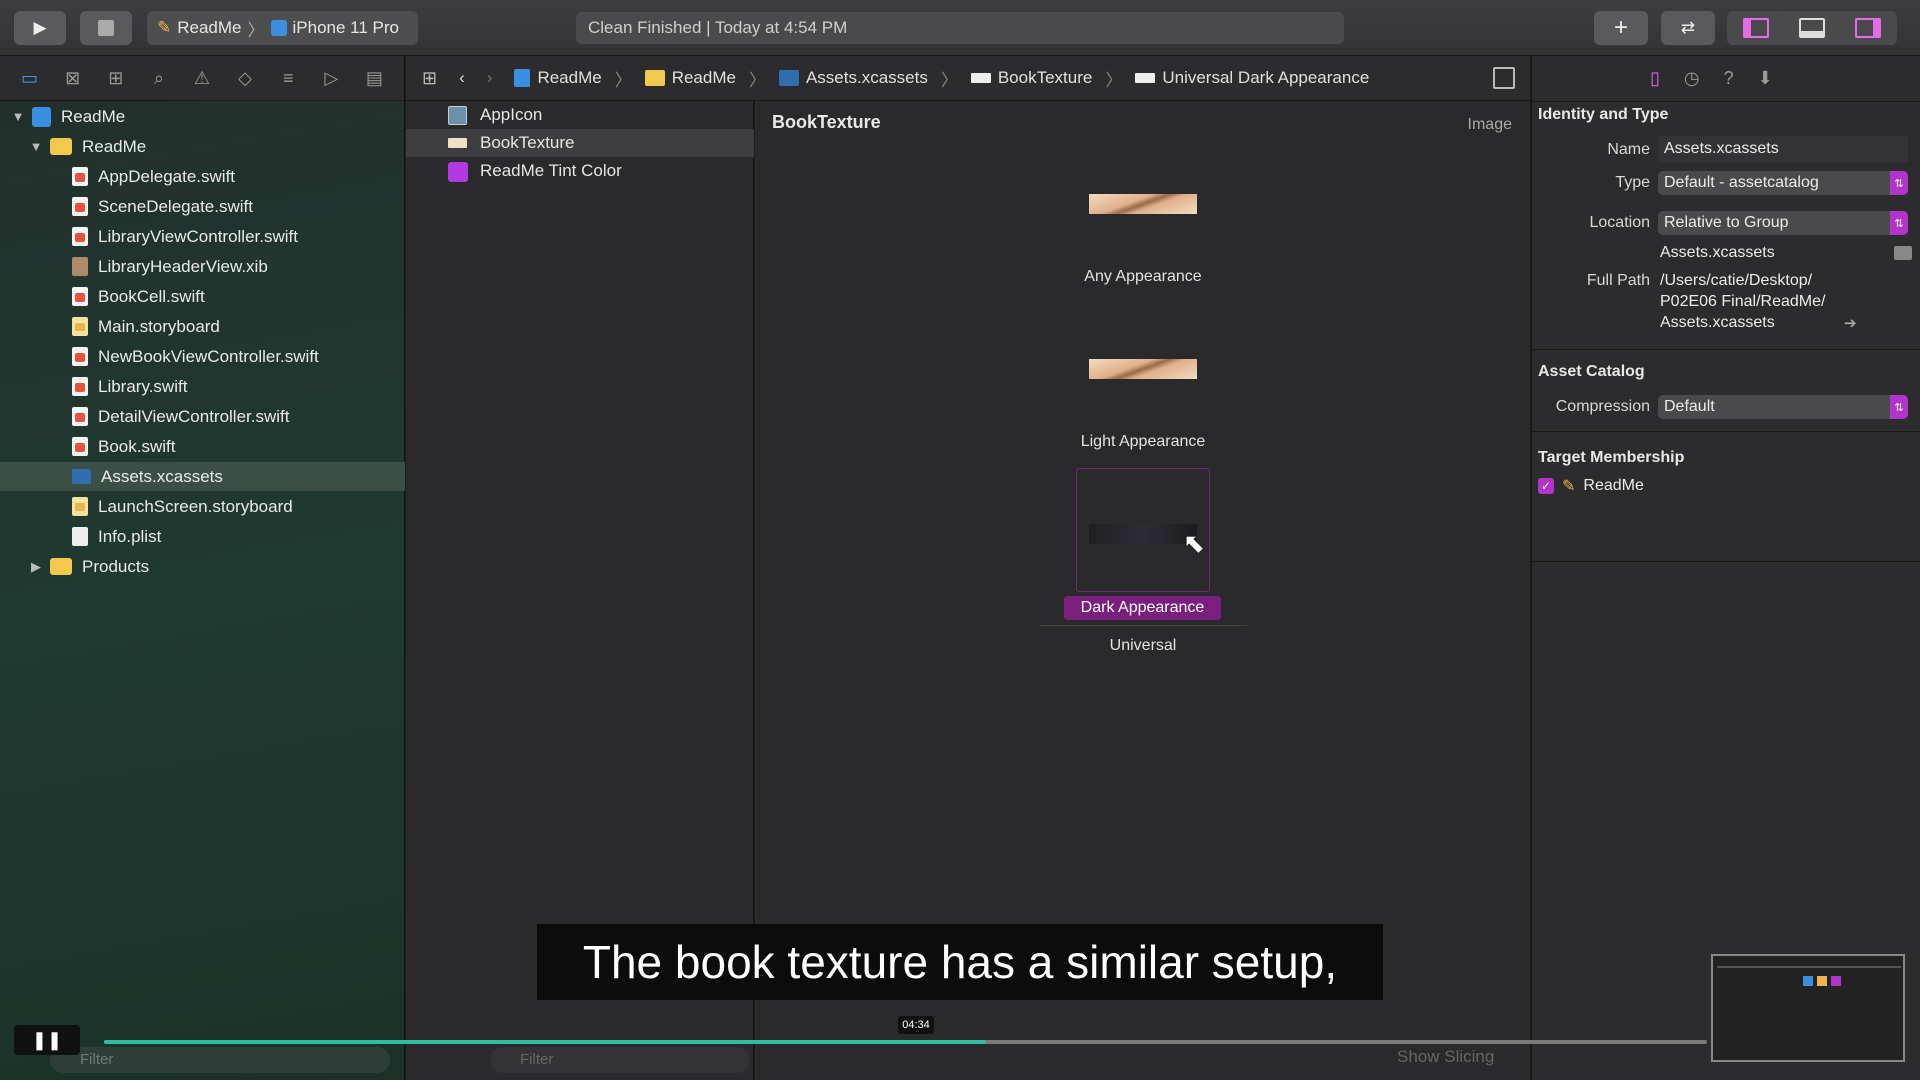 The width and height of the screenshot is (1920, 1080). What do you see at coordinates (1194, 543) in the screenshot?
I see `mouse-cursor-icon: ⬉` at bounding box center [1194, 543].